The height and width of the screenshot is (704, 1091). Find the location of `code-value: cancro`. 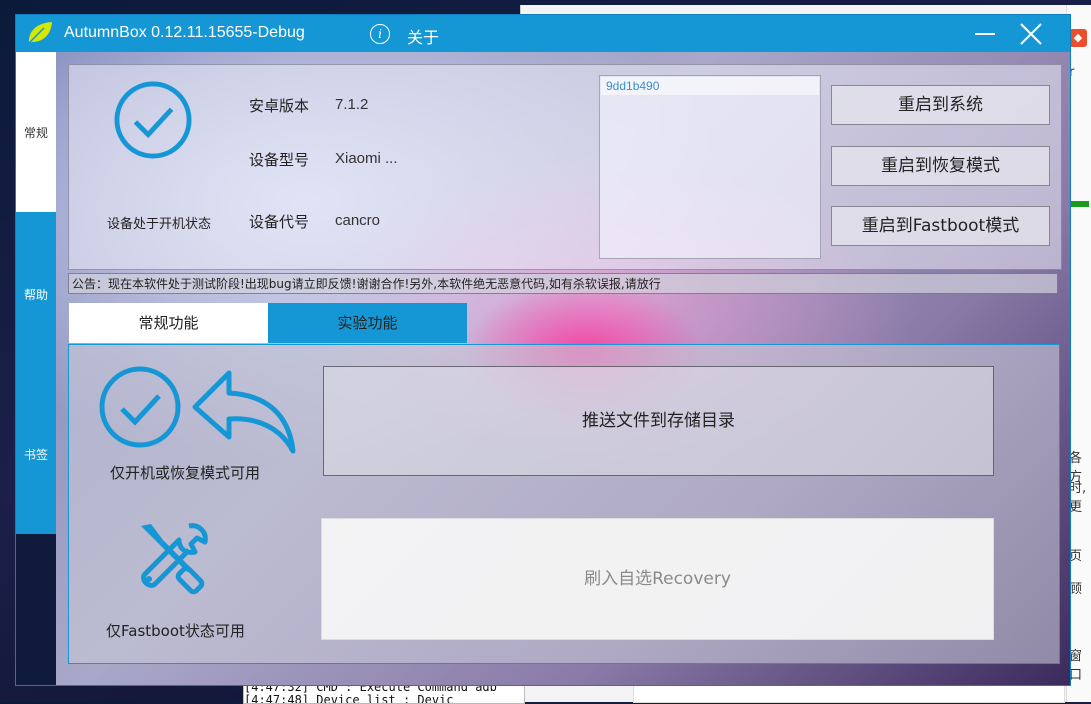

code-value: cancro is located at coordinates (358, 220).